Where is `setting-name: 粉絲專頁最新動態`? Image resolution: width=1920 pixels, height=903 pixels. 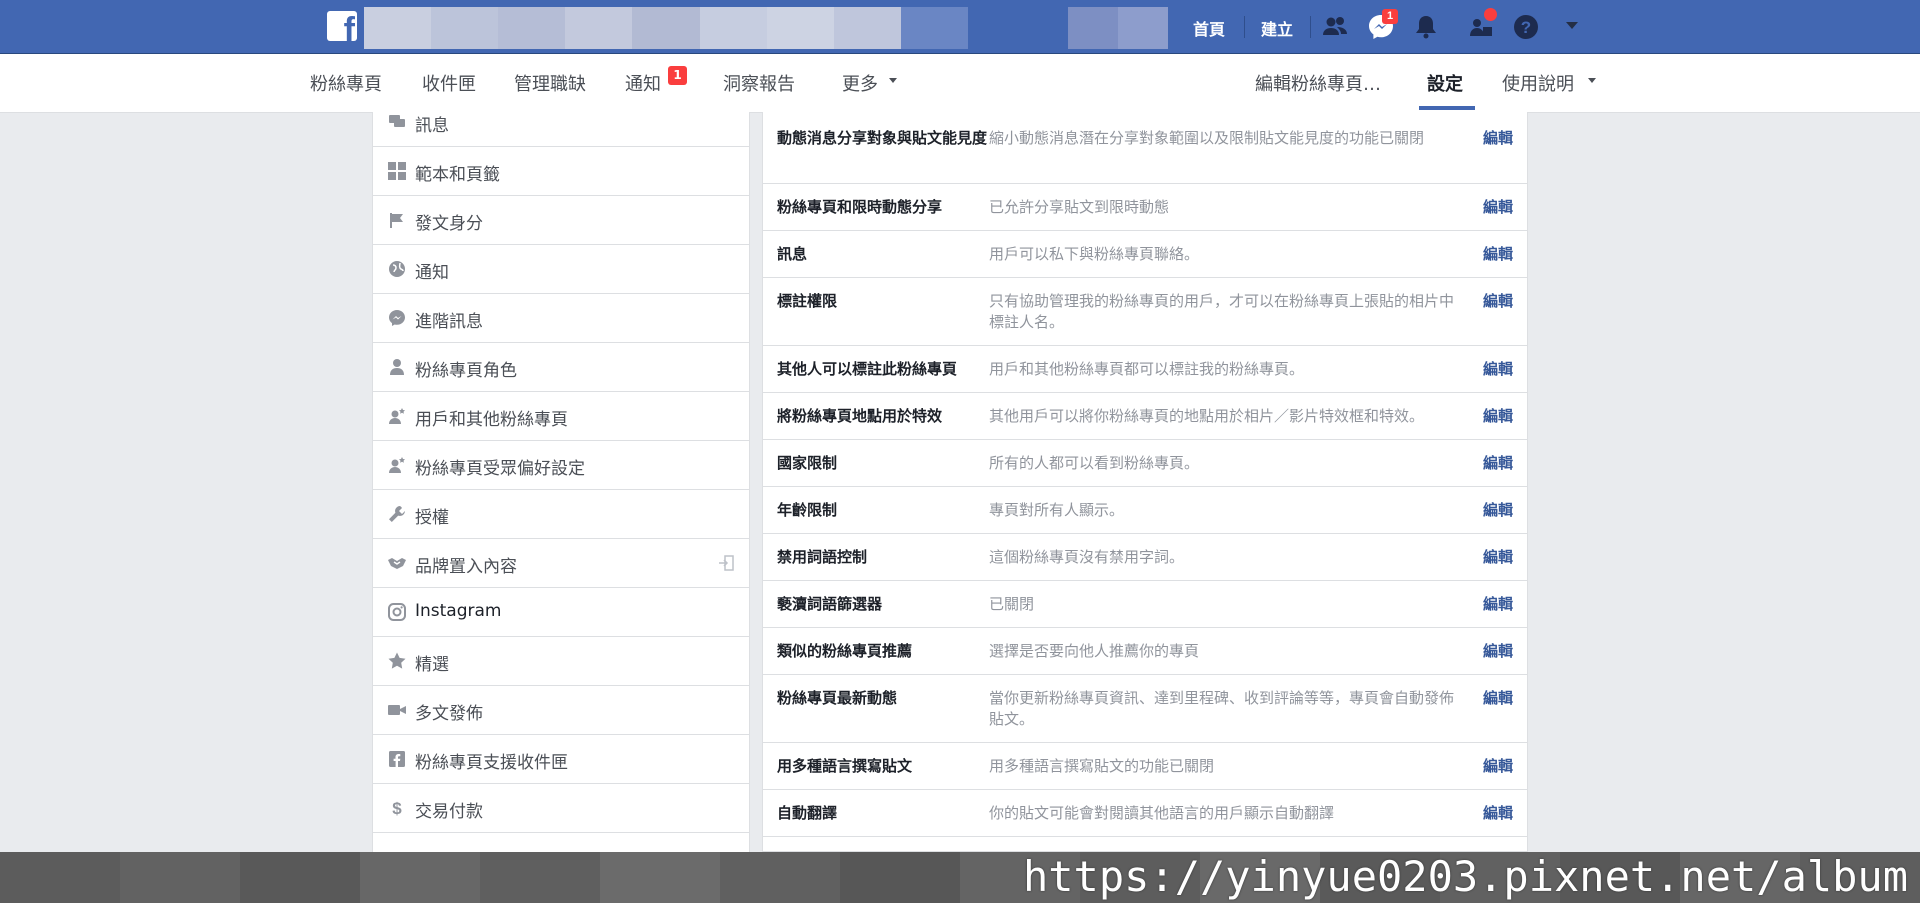
setting-name: 粉絲專頁最新動態 is located at coordinates (837, 698).